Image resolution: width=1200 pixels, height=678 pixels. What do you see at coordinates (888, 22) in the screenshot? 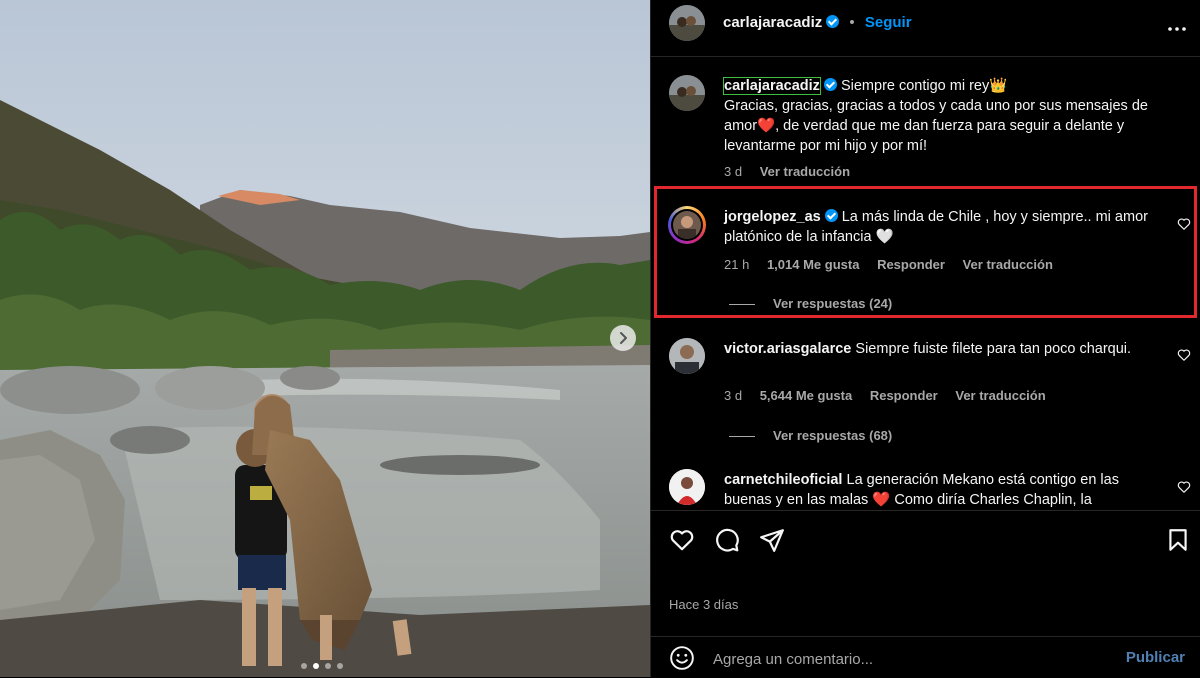
I see `follow-button: Seguir` at bounding box center [888, 22].